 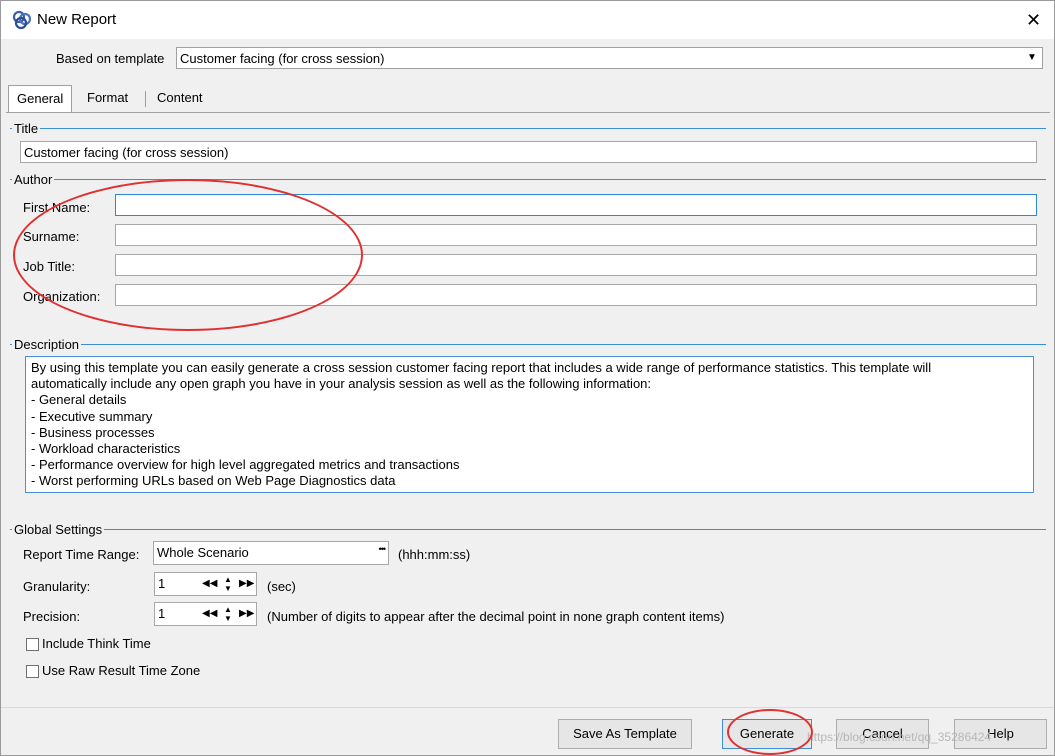 I want to click on tab-format: Format, so click(x=107, y=98).